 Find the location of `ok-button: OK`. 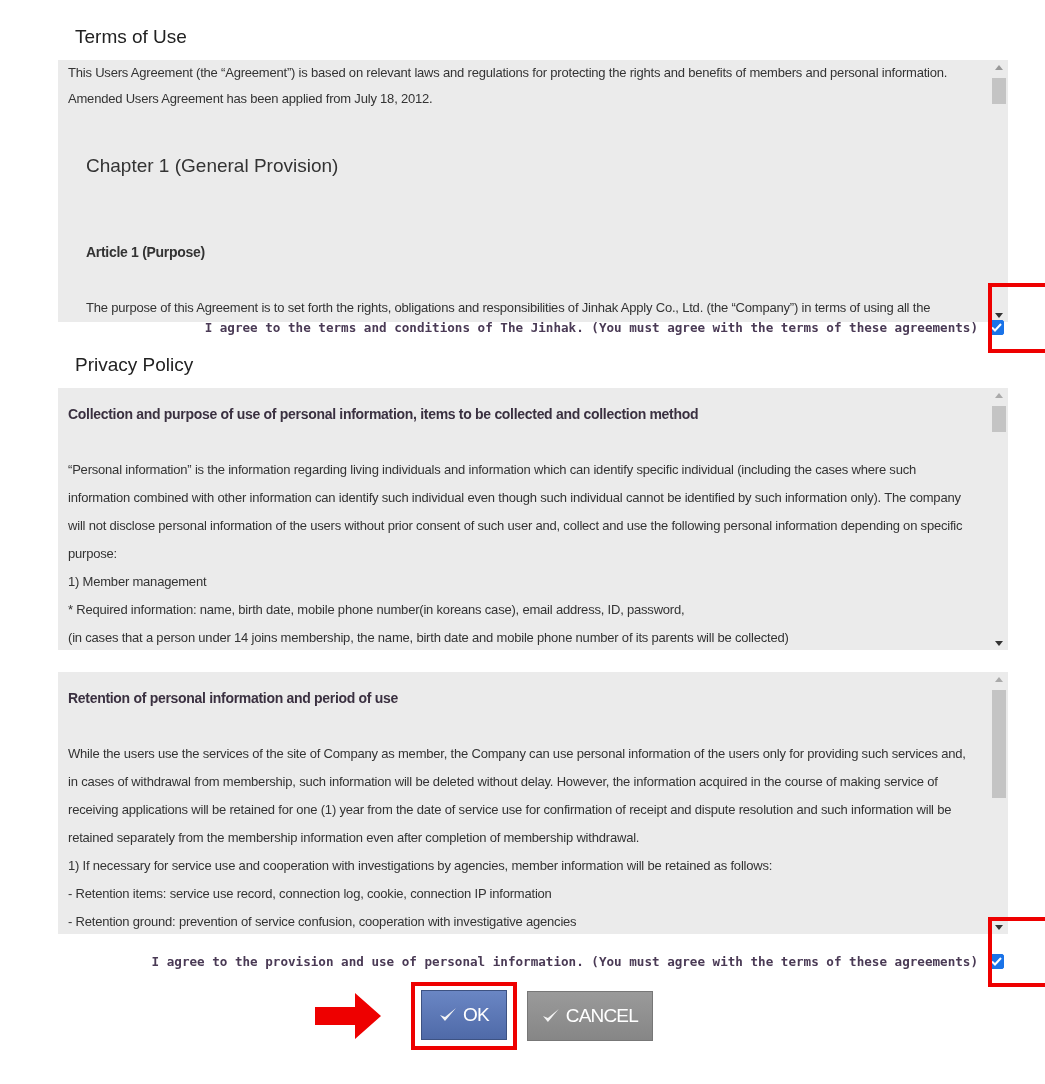

ok-button: OK is located at coordinates (464, 1015).